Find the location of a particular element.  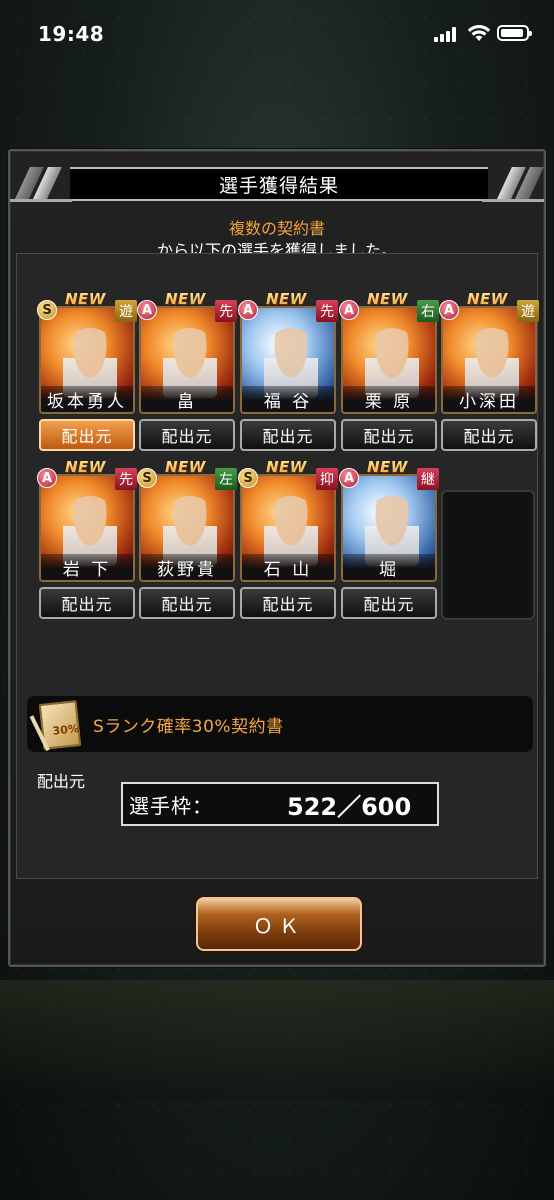

dialog-title: 選手獲得結果 is located at coordinates (278, 185).